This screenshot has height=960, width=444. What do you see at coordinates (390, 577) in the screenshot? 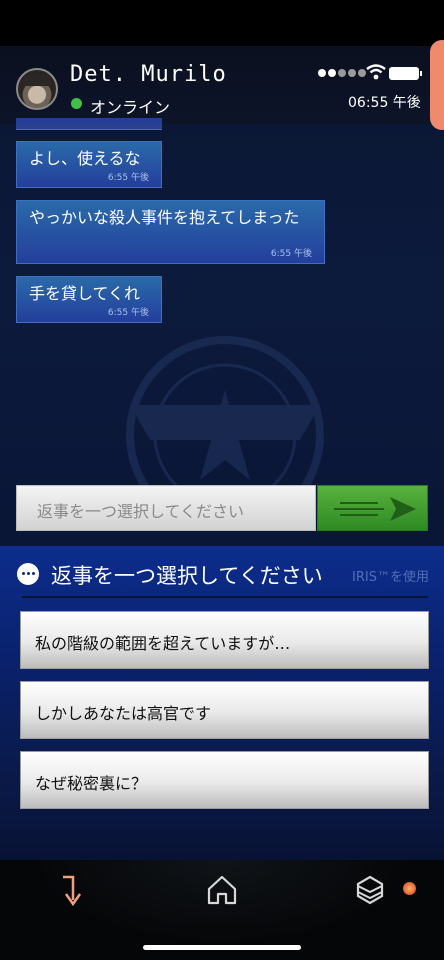
I see `iris-note: IRIS™を使用` at bounding box center [390, 577].